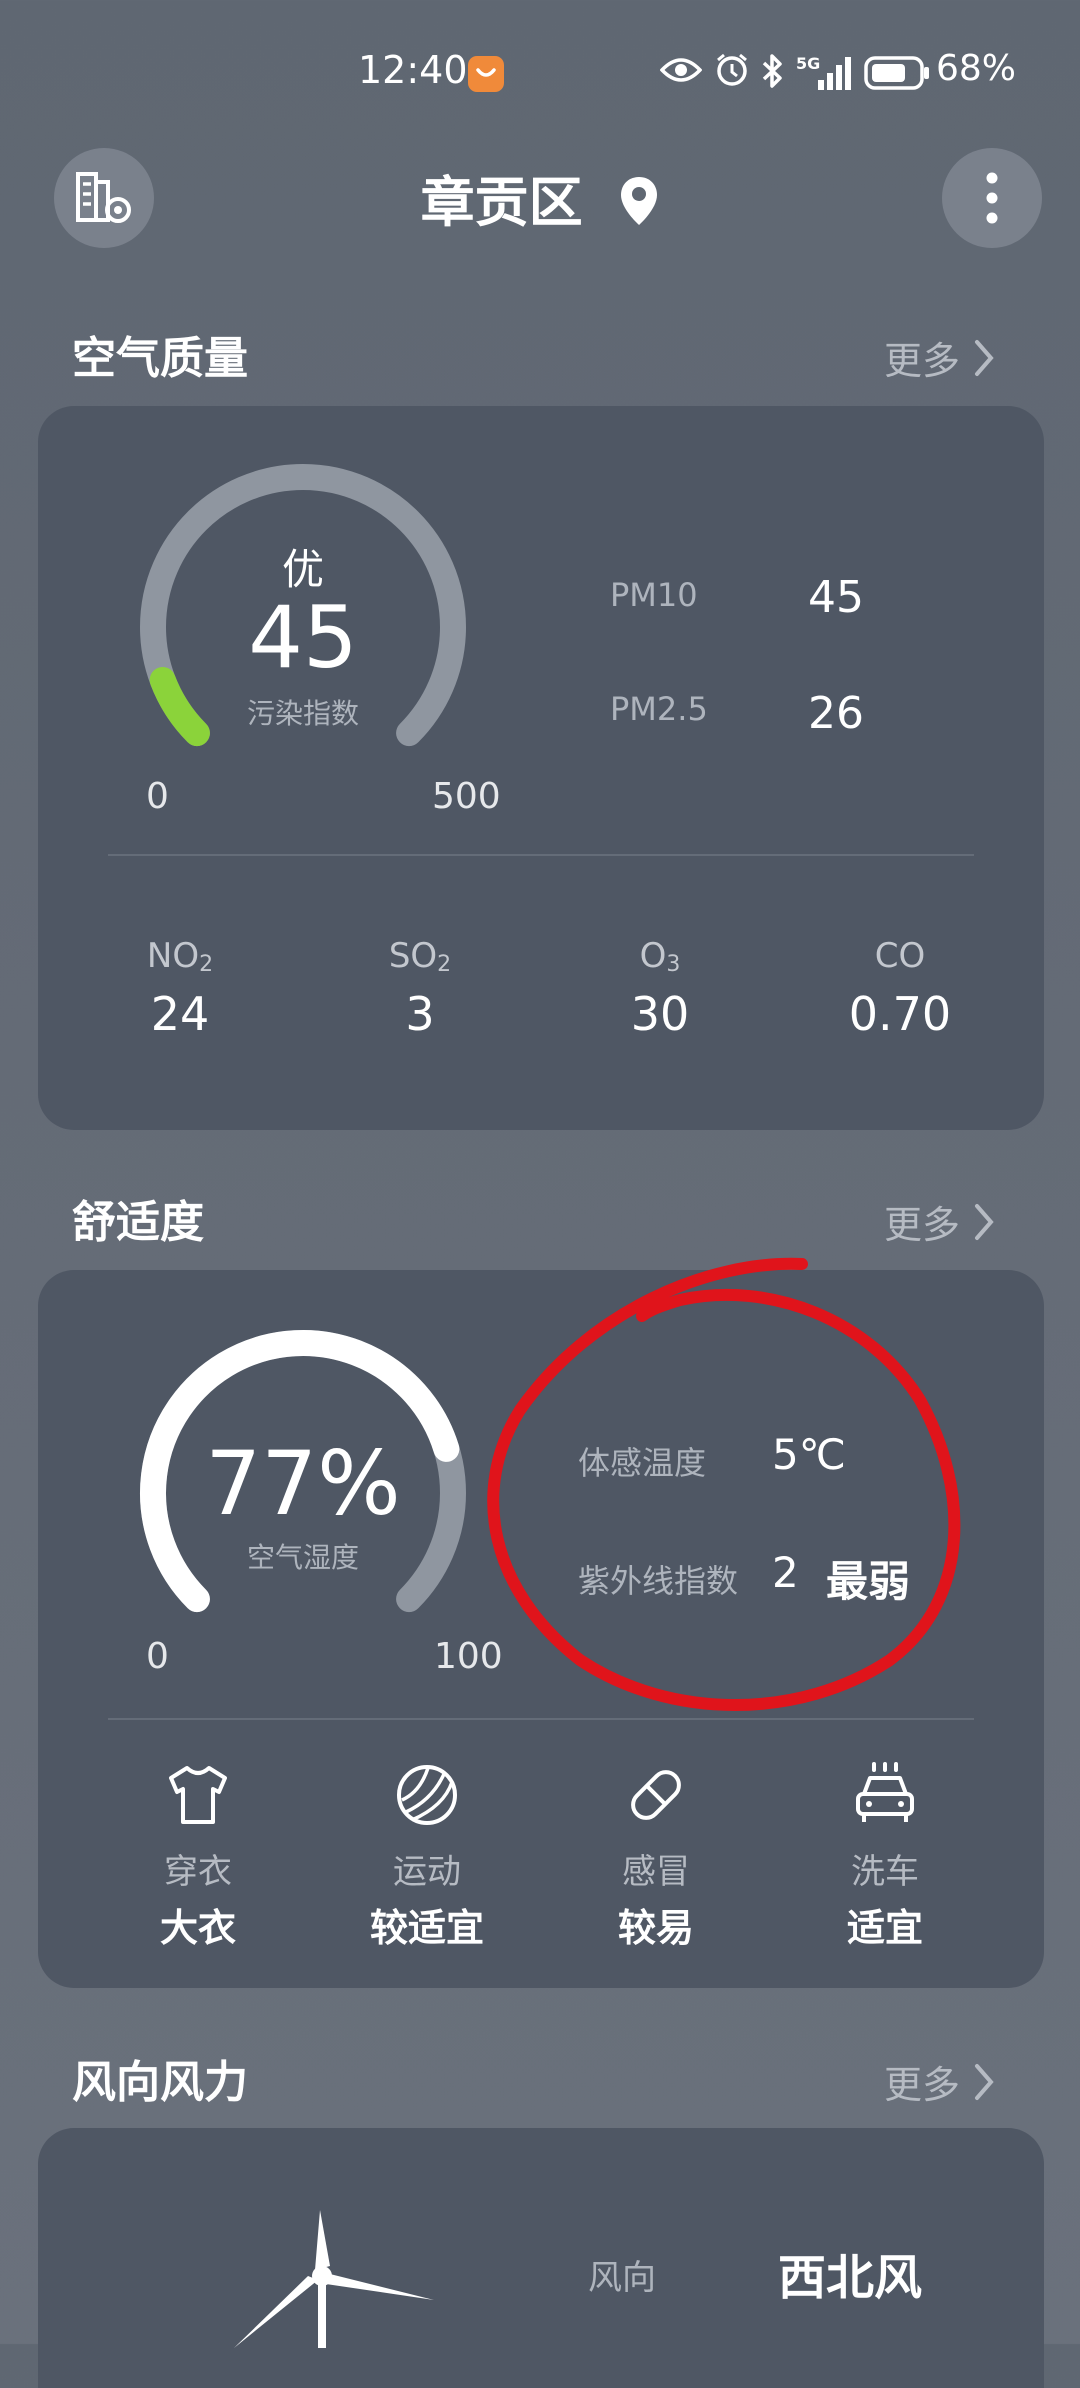 This screenshot has height=2388, width=1080. What do you see at coordinates (836, 713) in the screenshot?
I see `pm25-value: 26` at bounding box center [836, 713].